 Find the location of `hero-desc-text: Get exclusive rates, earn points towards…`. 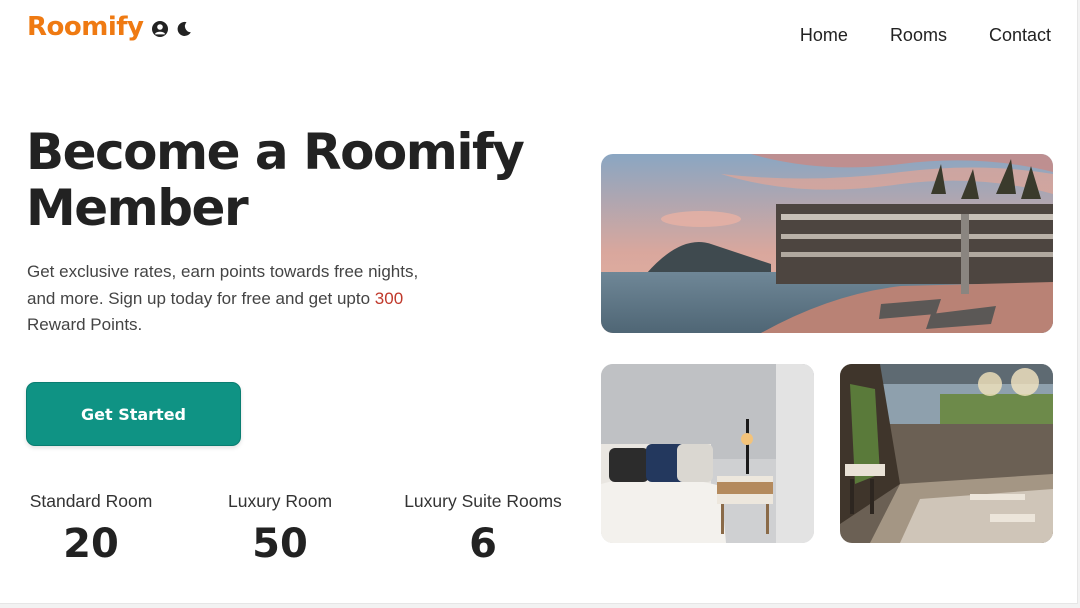

hero-desc-text: Get exclusive rates, earn points towards… is located at coordinates (223, 285).